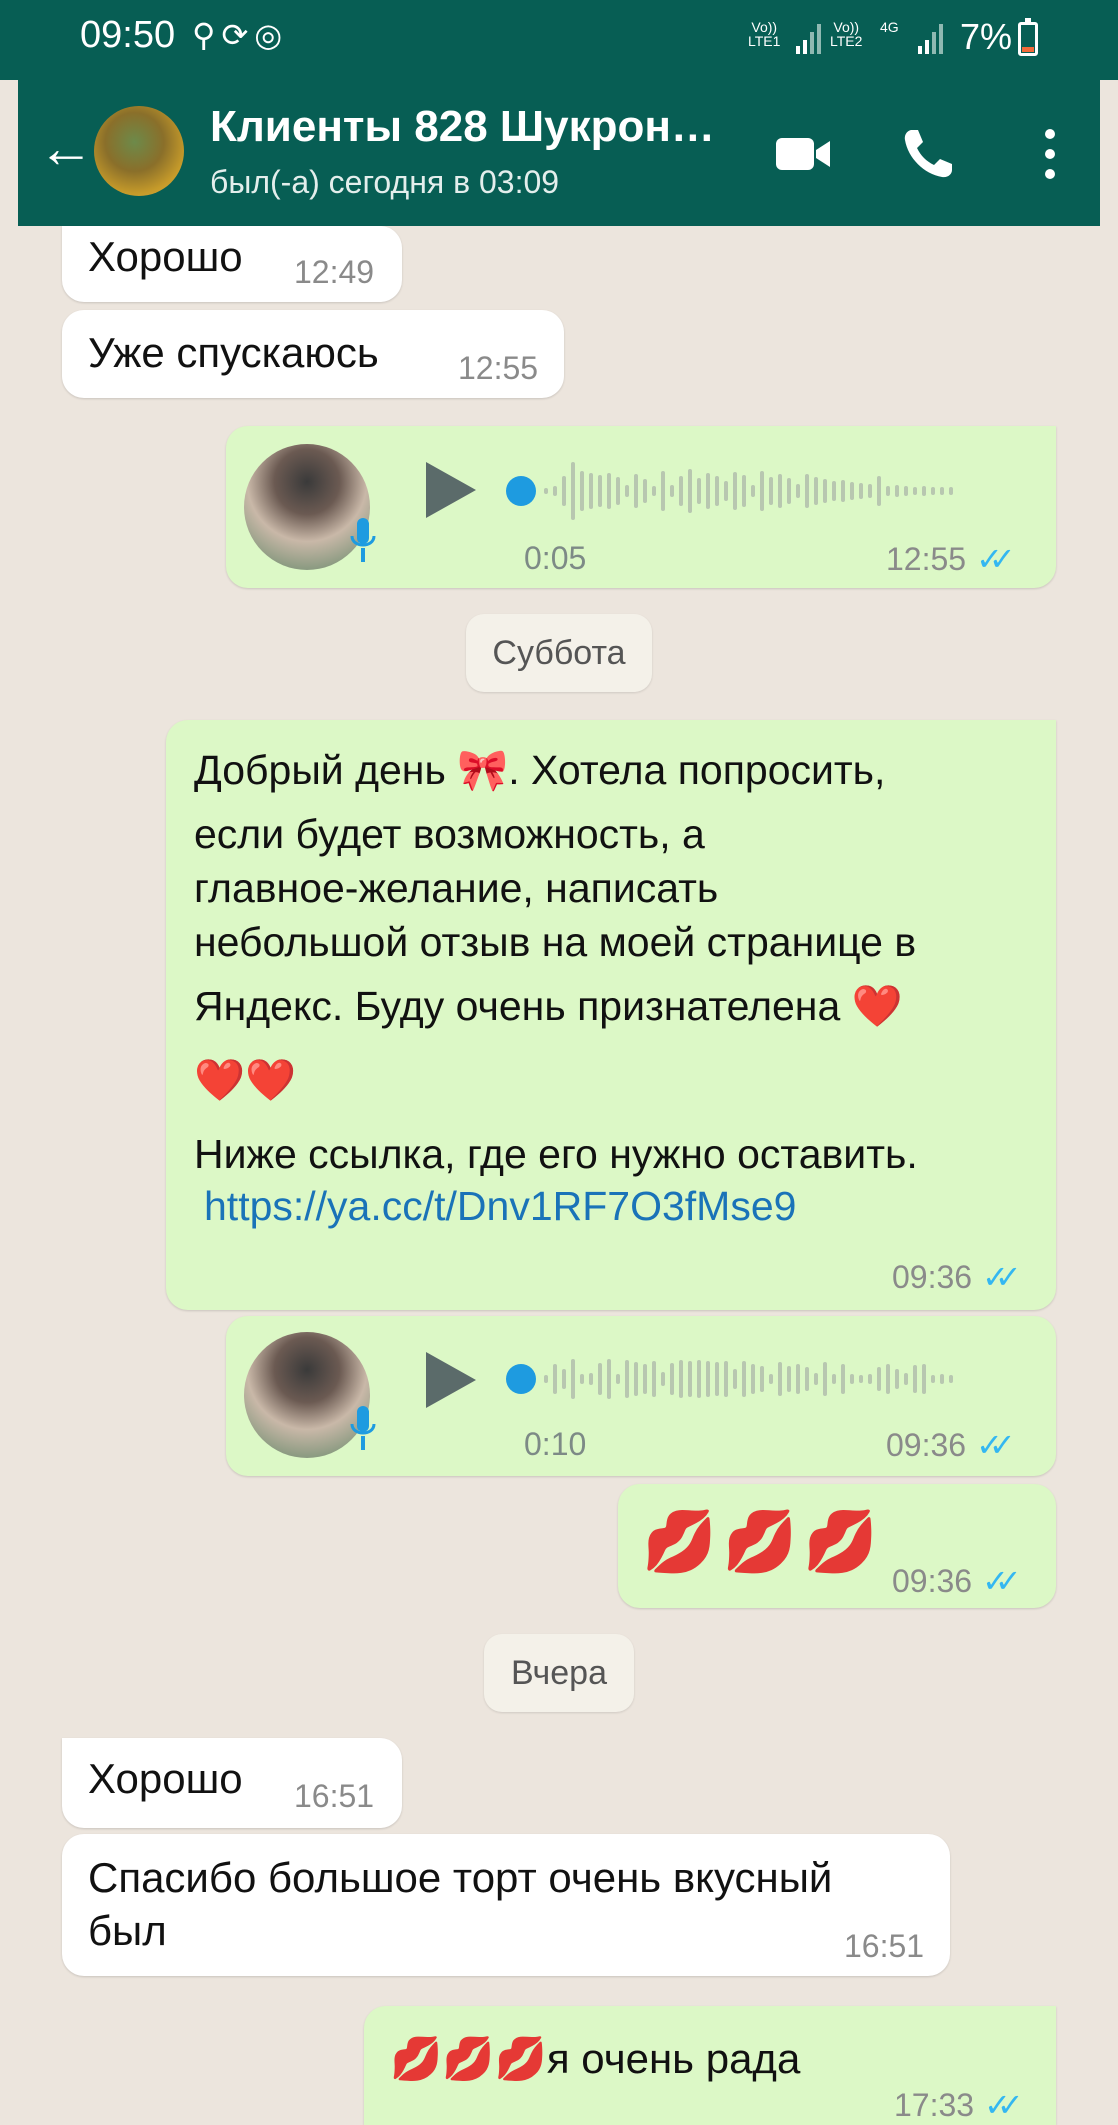 This screenshot has height=2125, width=1118. I want to click on message-text: 💋💋💋, so click(763, 1542).